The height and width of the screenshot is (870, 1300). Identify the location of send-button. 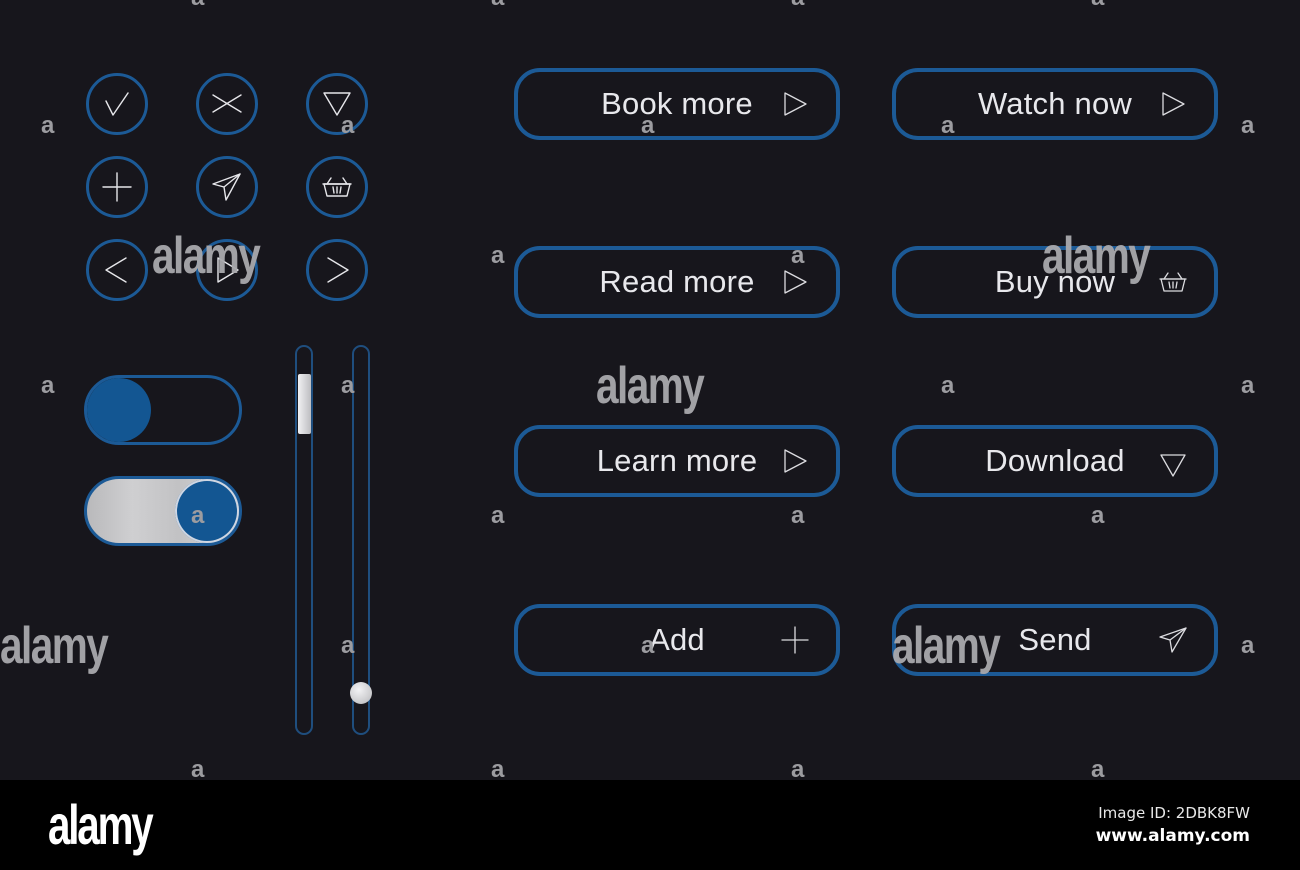
(227, 187).